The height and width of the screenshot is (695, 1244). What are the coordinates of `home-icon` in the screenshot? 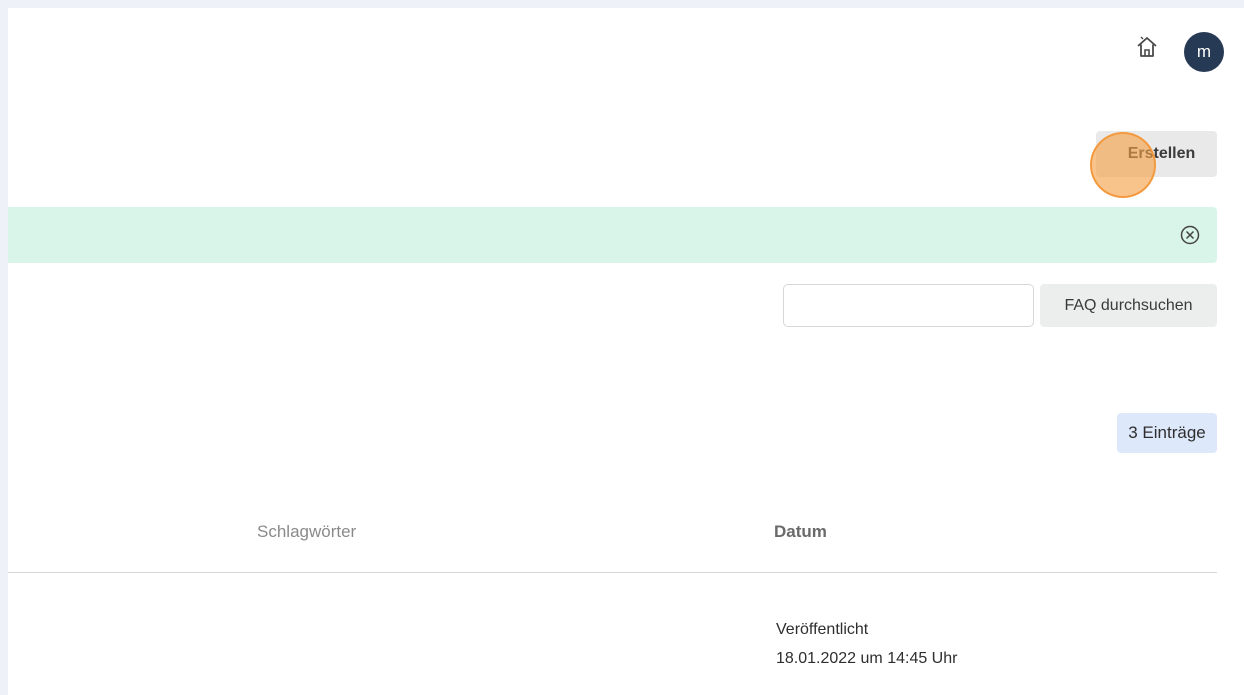 It's located at (1147, 47).